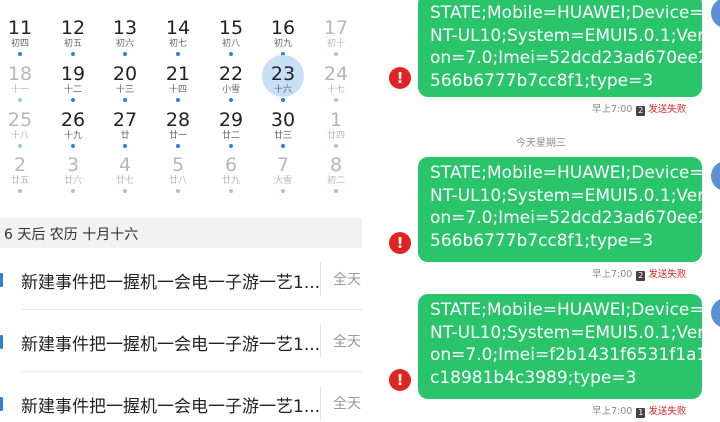 This screenshot has width=720, height=422. I want to click on lunar-date: 廿七, so click(124, 181).